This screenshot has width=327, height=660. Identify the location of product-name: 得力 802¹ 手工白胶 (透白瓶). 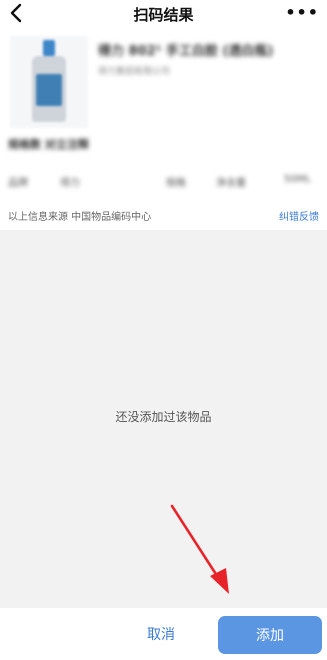
(186, 51).